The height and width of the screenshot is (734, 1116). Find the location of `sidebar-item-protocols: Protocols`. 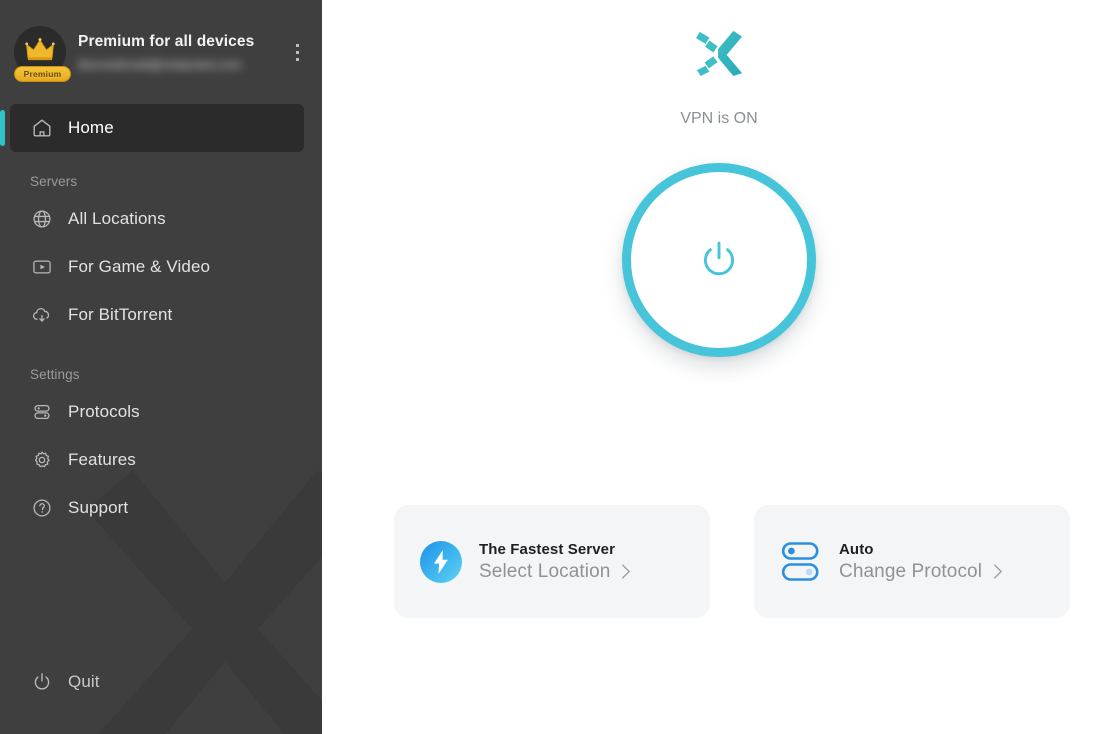

sidebar-item-protocols: Protocols is located at coordinates (152, 412).